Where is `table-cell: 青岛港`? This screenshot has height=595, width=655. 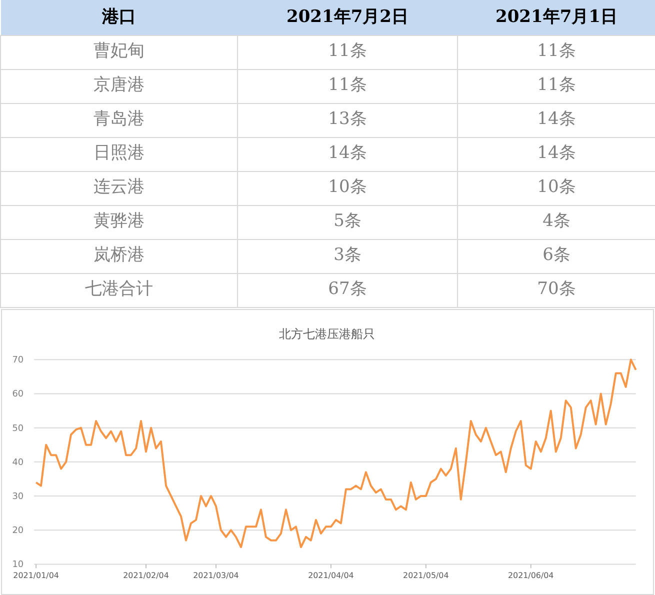
table-cell: 青岛港 is located at coordinates (119, 120).